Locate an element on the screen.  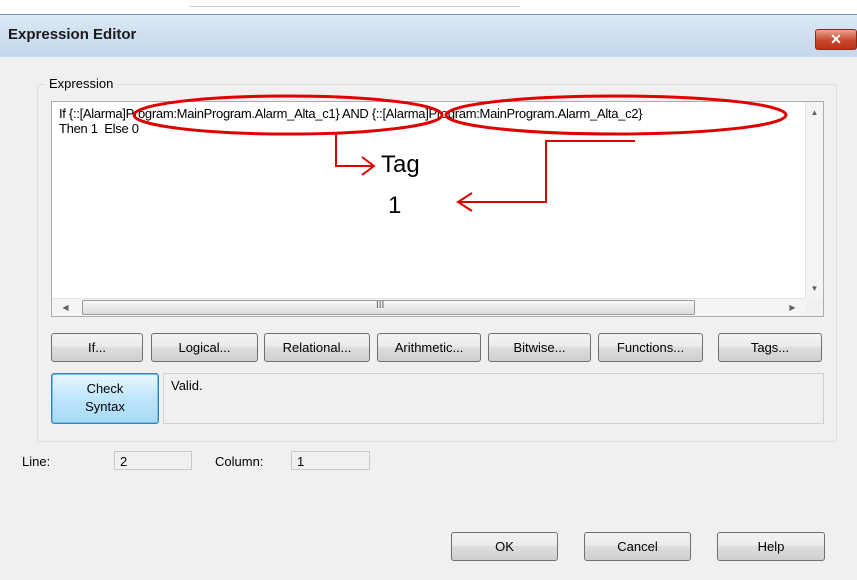
line-label: Line: is located at coordinates (36, 461).